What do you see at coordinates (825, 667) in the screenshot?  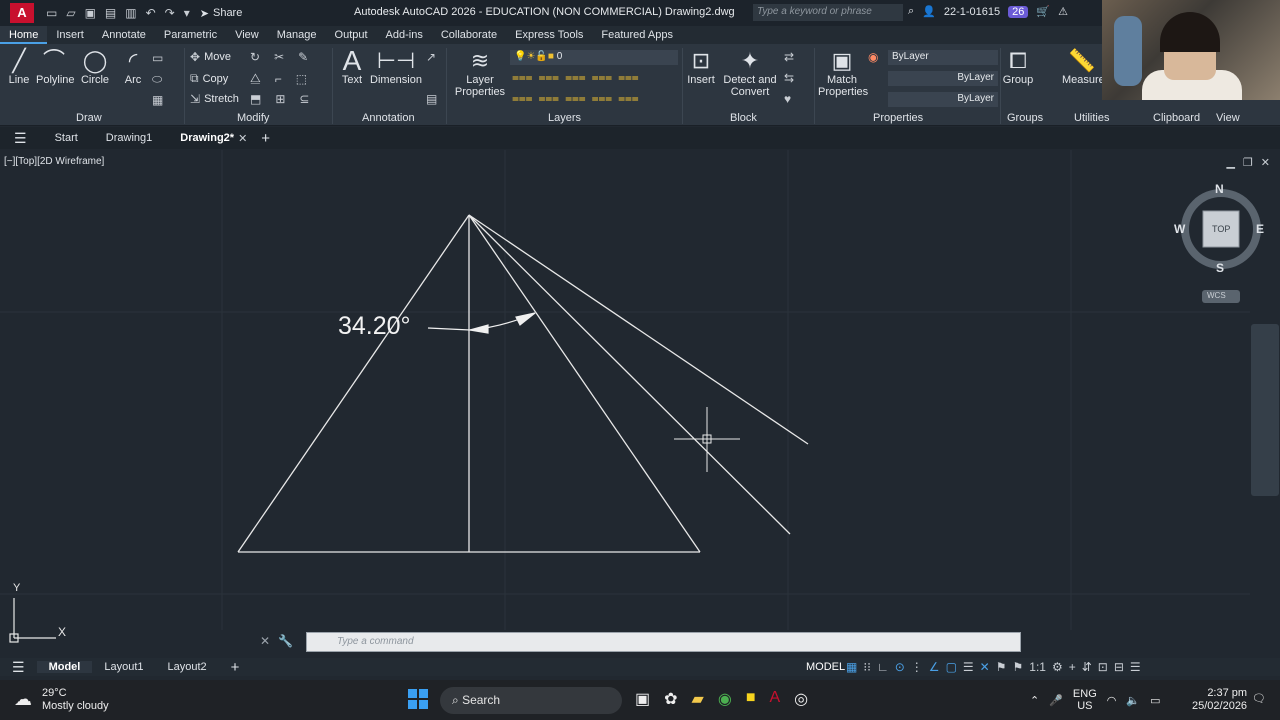 I see `model-space-toggle: MODEL` at bounding box center [825, 667].